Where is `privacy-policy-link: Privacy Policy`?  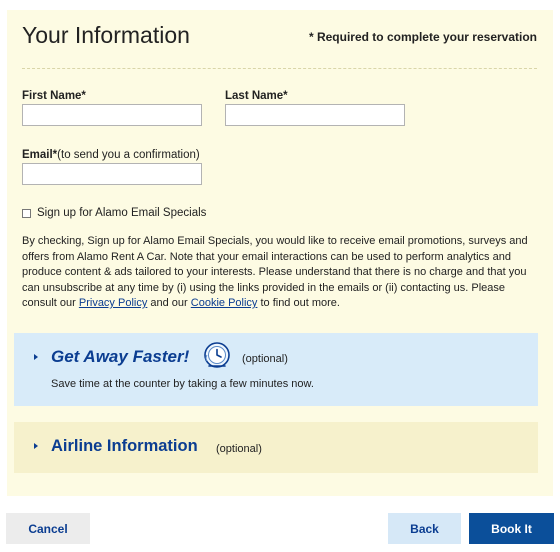 privacy-policy-link: Privacy Policy is located at coordinates (113, 303).